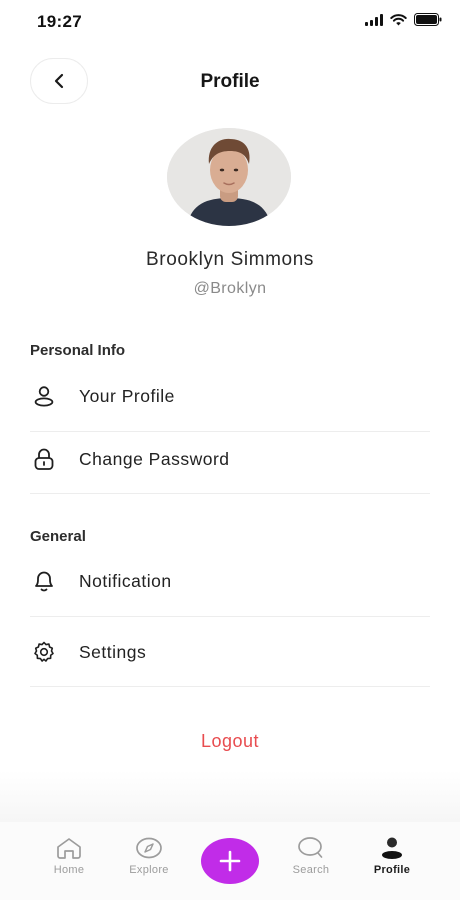  I want to click on status-icons, so click(403, 19).